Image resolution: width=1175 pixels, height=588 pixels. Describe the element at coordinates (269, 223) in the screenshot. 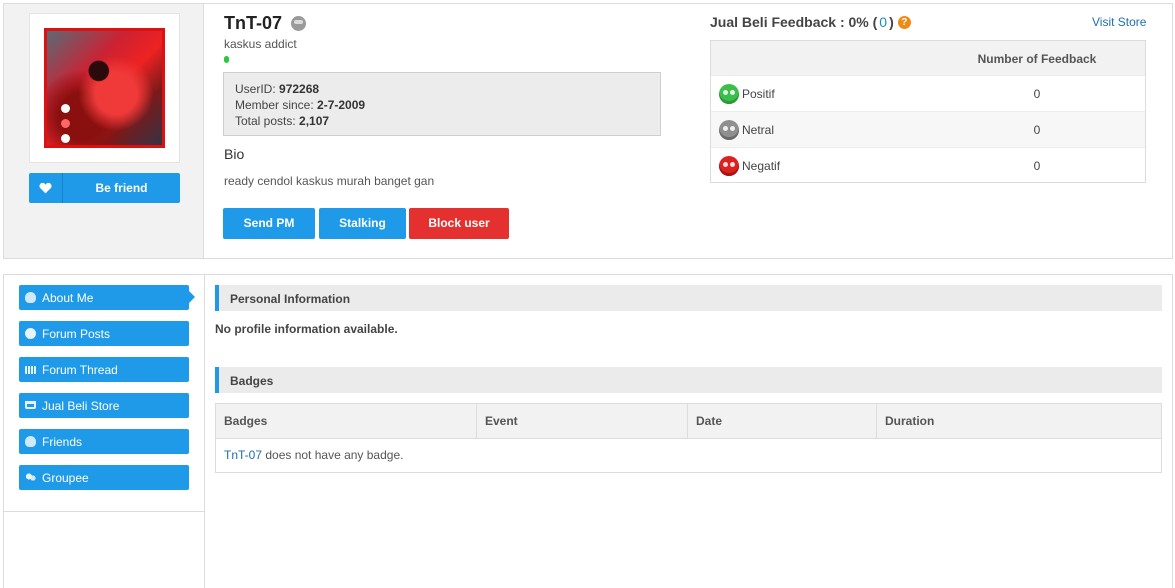

I see `send-pm-button: Send PM` at that location.